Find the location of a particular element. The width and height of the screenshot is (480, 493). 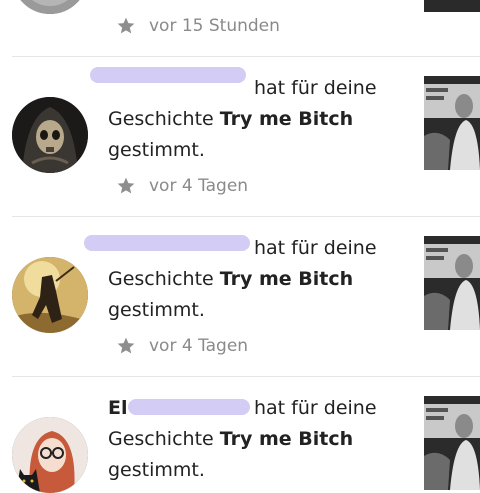

notification-item: vor 15 Stunden is located at coordinates (240, 28).